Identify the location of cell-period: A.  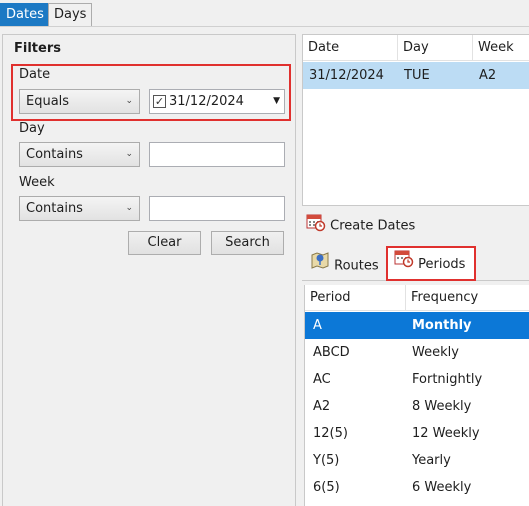
(317, 325).